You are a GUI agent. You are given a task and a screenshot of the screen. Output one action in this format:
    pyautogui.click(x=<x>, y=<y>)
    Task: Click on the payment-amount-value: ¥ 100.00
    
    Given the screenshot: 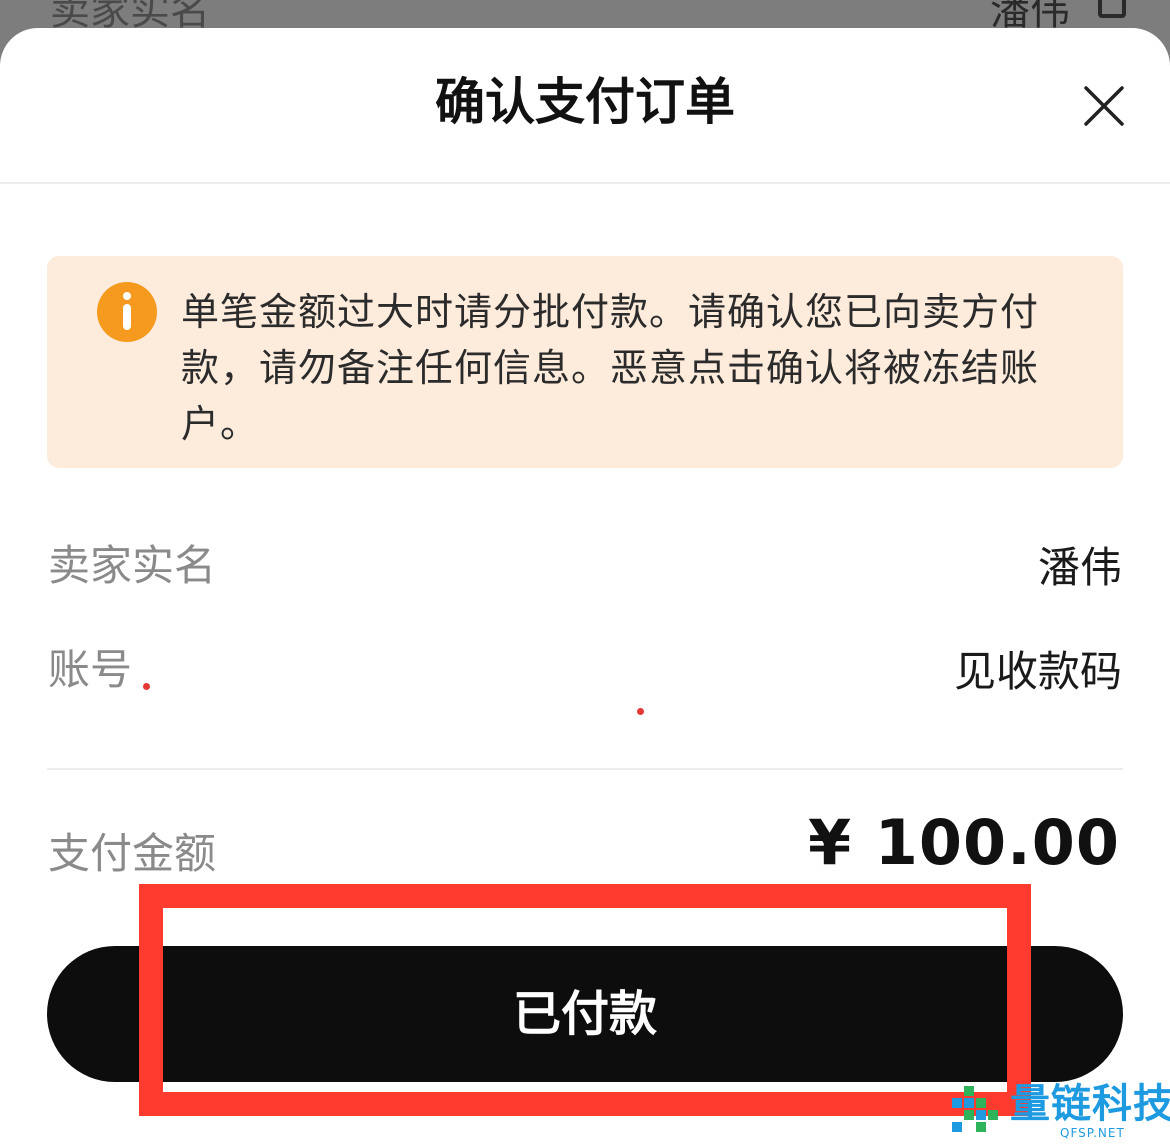 What is the action you would take?
    pyautogui.click(x=964, y=842)
    